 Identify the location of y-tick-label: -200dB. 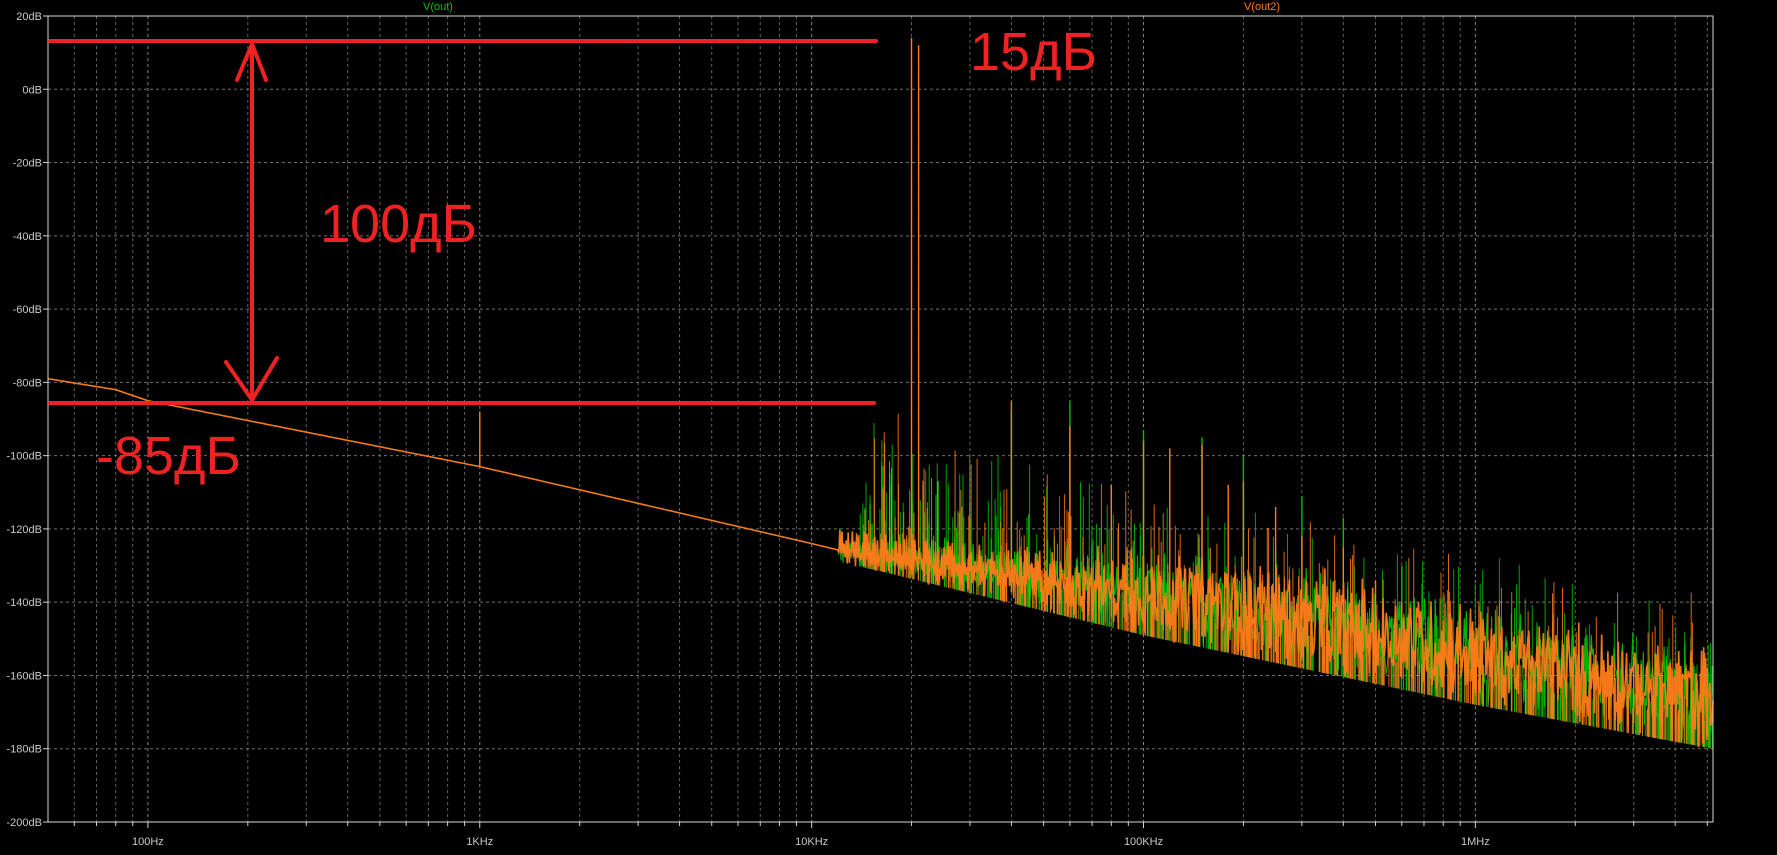
(24, 823).